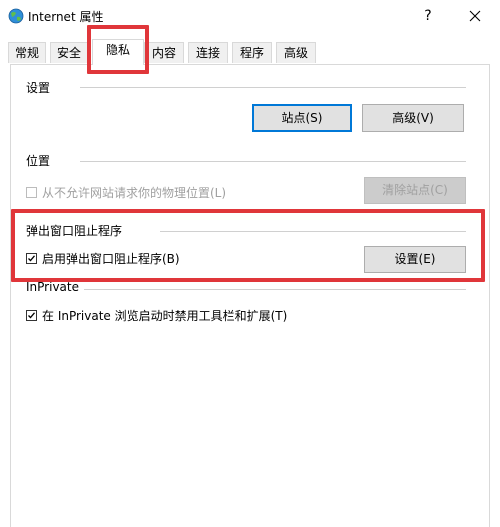 This screenshot has height=527, width=500. Describe the element at coordinates (248, 245) in the screenshot. I see `popup-blocker-highlight` at that location.